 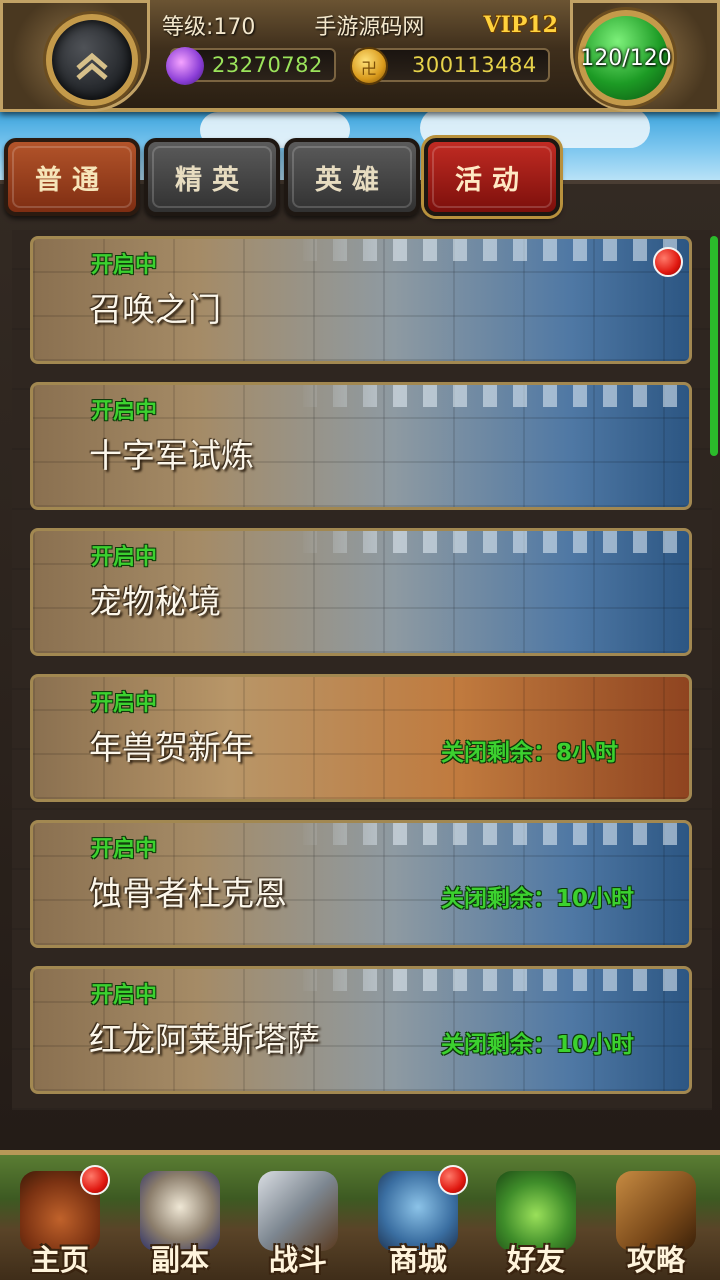 I want to click on activity-name: 红龙阿莱斯塔萨, so click(x=204, y=1039).